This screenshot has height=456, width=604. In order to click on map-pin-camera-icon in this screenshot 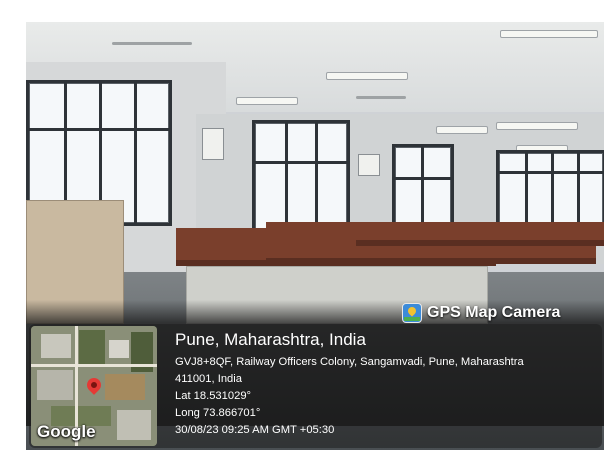, I will do `click(412, 313)`.